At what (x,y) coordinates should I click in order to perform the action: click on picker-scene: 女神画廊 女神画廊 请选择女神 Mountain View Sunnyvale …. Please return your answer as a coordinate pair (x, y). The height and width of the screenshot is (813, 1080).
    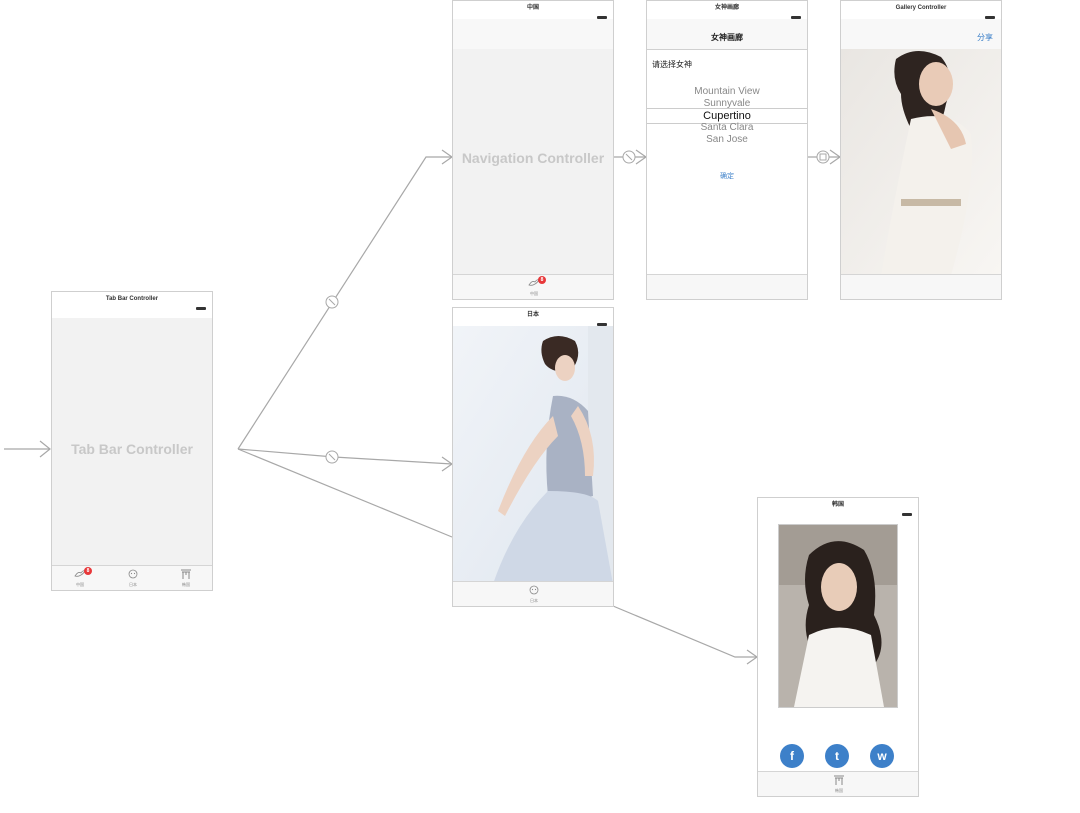
    Looking at the image, I should click on (727, 150).